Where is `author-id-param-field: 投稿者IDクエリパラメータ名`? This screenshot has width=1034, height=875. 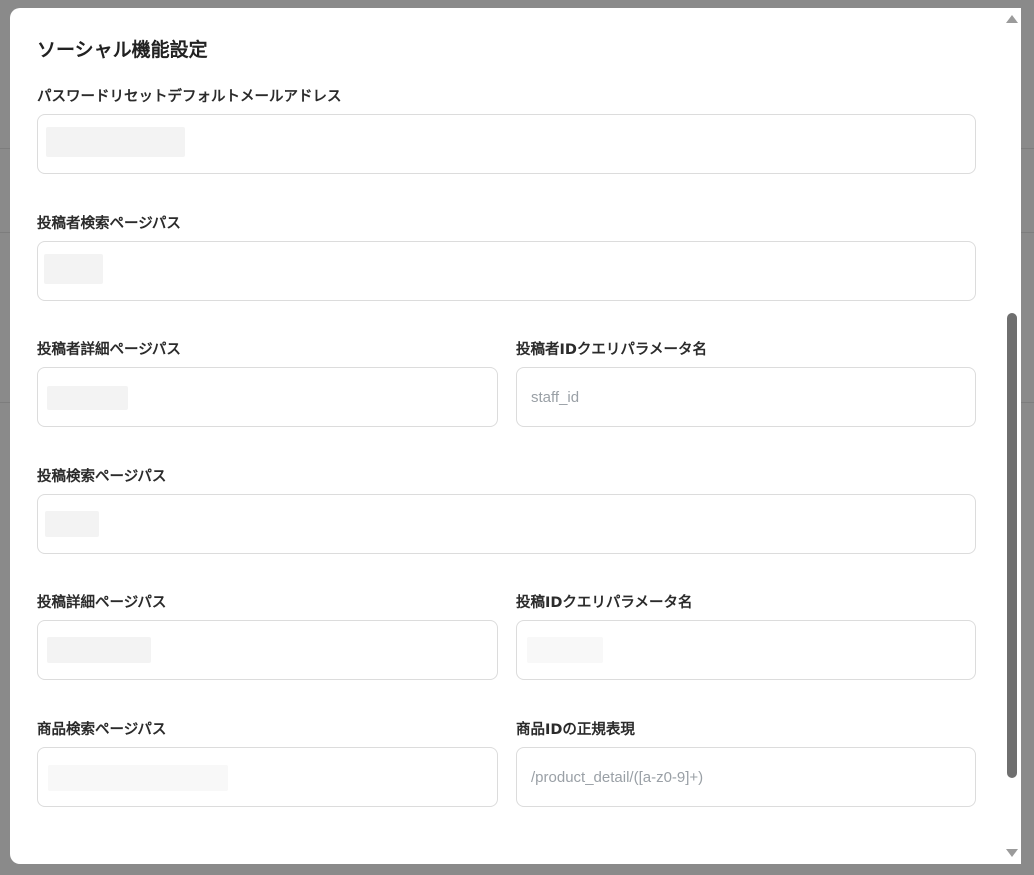
author-id-param-field: 投稿者IDクエリパラメータ名 is located at coordinates (746, 389).